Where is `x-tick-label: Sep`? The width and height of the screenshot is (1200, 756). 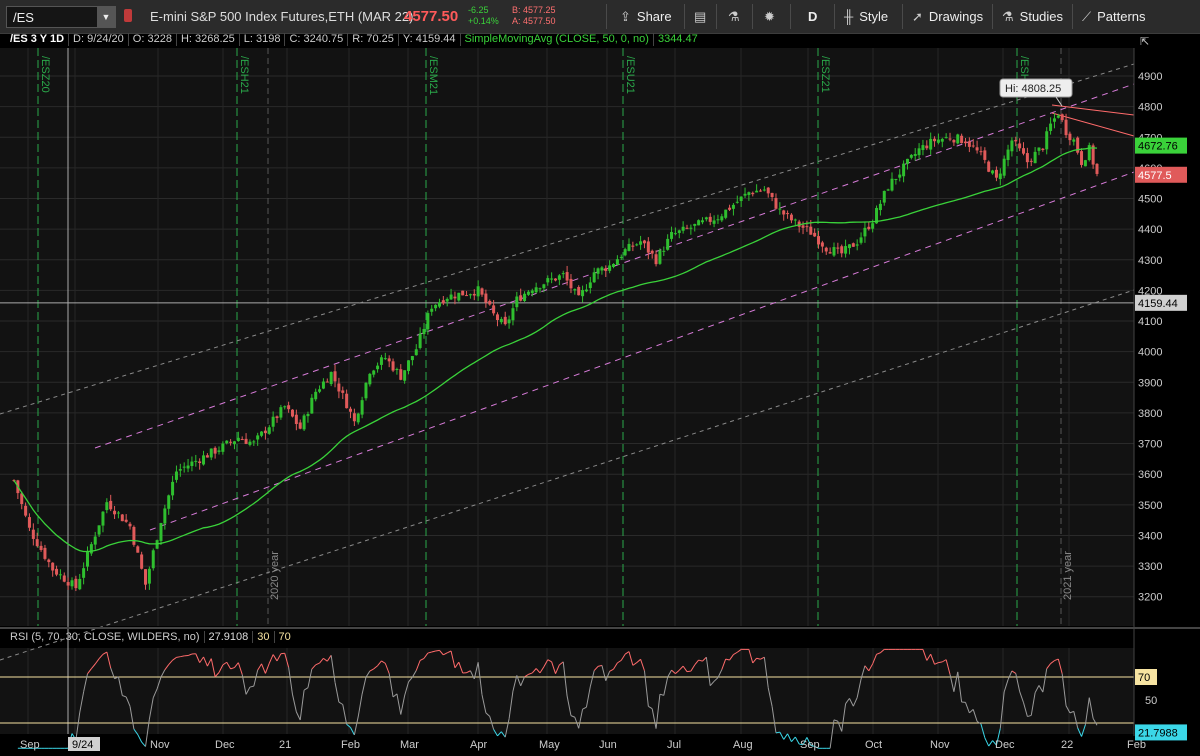 x-tick-label: Sep is located at coordinates (810, 745).